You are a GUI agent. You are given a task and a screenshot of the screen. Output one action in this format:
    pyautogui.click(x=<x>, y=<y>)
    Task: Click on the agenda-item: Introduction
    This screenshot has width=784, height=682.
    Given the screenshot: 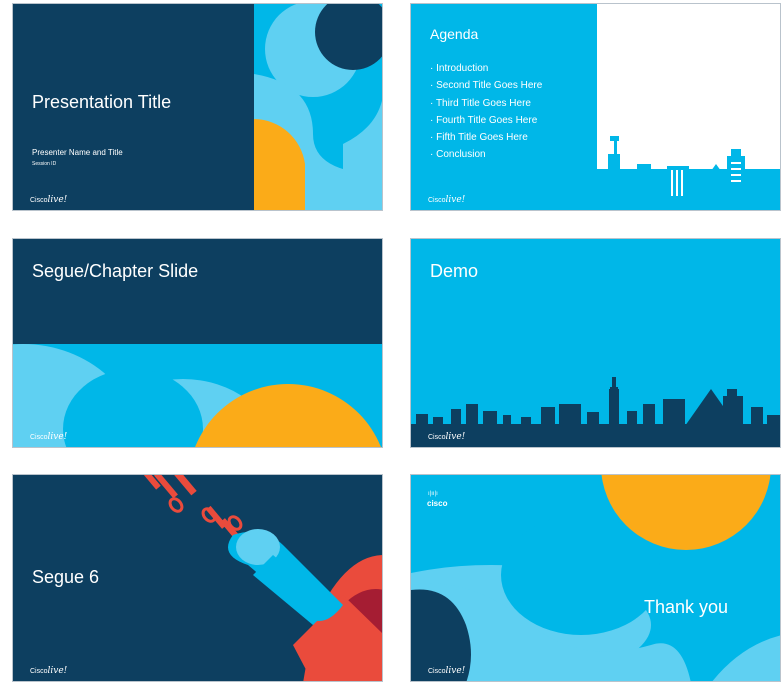 What is the action you would take?
    pyautogui.click(x=486, y=68)
    